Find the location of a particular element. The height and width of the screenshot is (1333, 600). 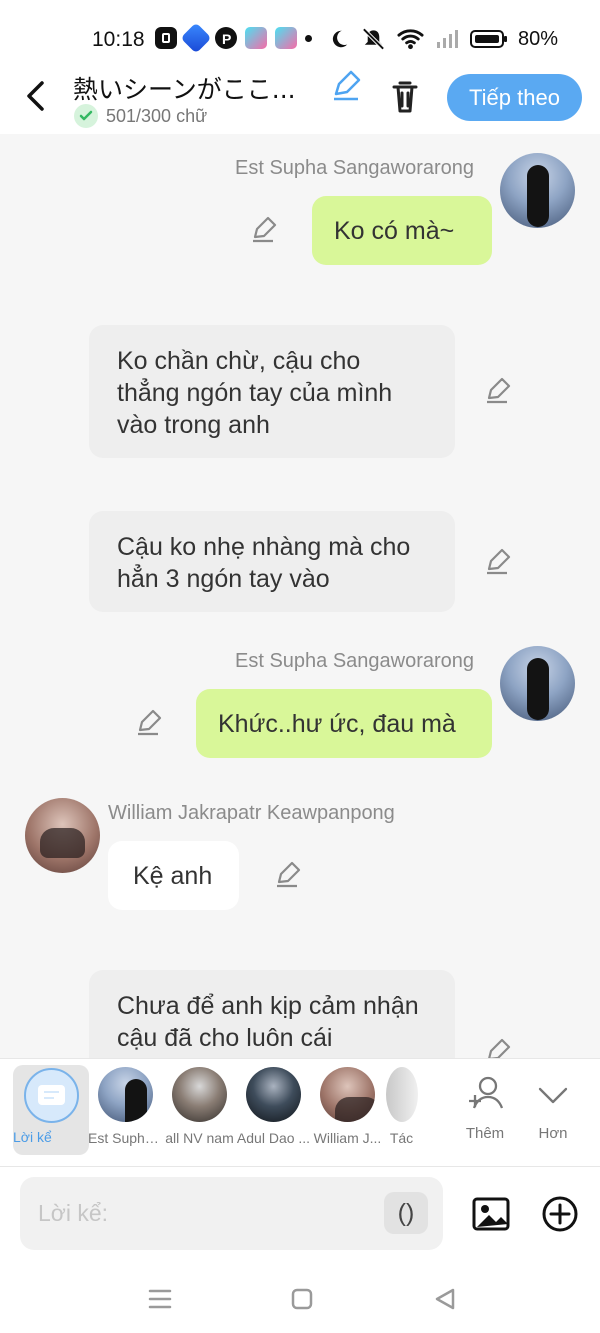

narration-character: Lời kể is located at coordinates (51, 1110).